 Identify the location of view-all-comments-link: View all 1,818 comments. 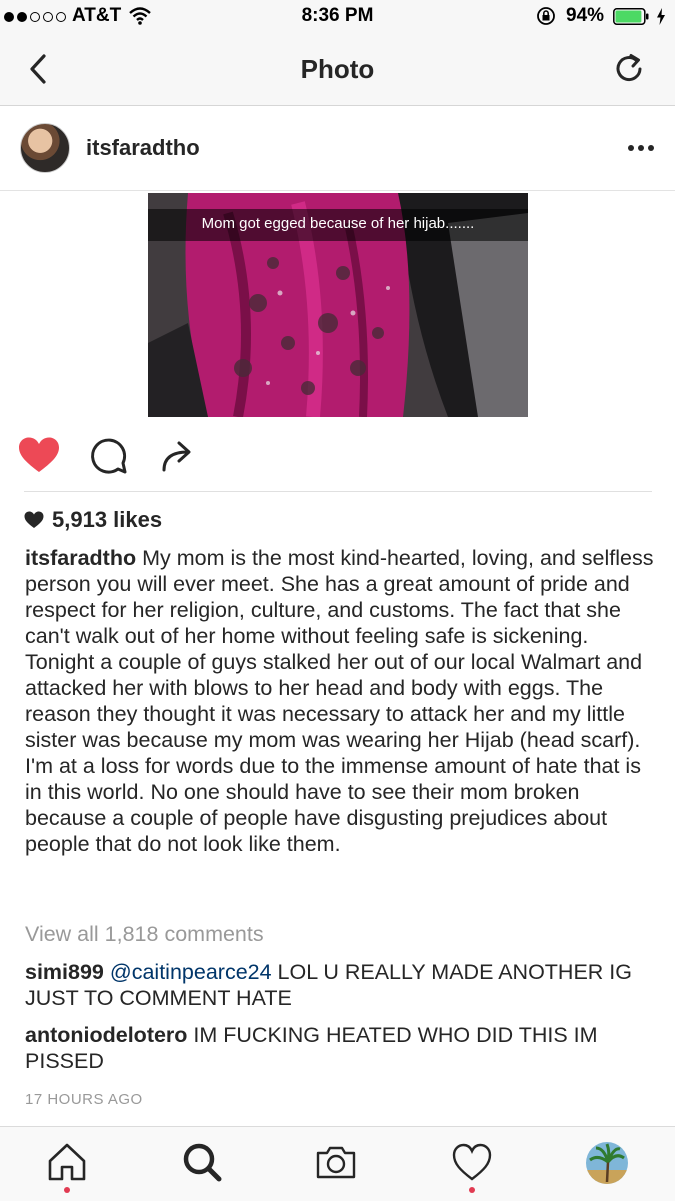
(144, 934).